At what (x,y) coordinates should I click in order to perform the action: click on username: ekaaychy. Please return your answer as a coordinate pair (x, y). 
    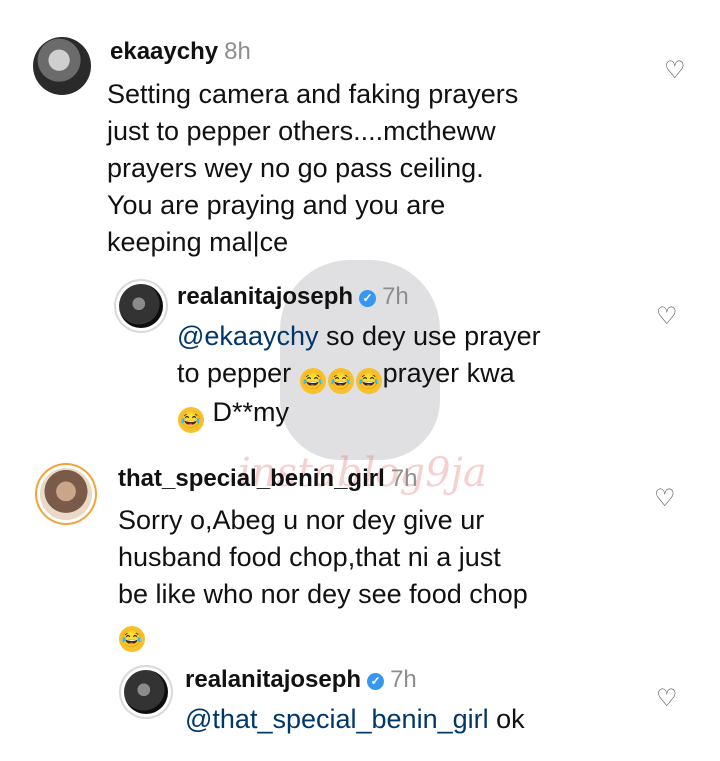
    Looking at the image, I should click on (164, 51).